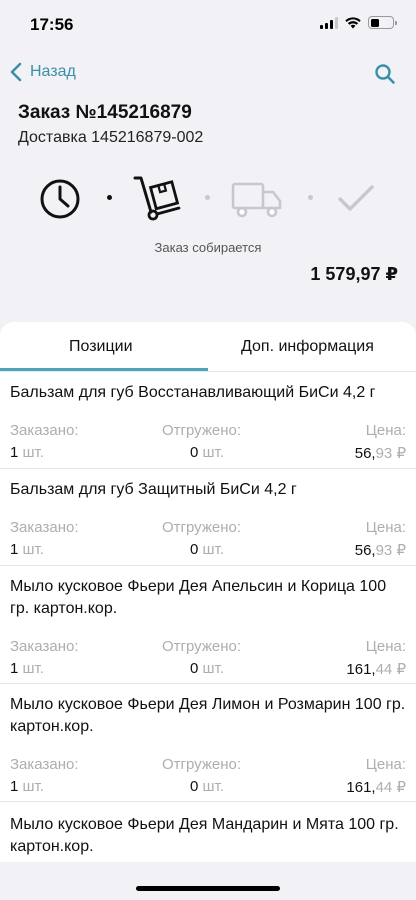  Describe the element at coordinates (111, 137) in the screenshot. I see `delivery-number: Доставка 145216879-002` at that location.